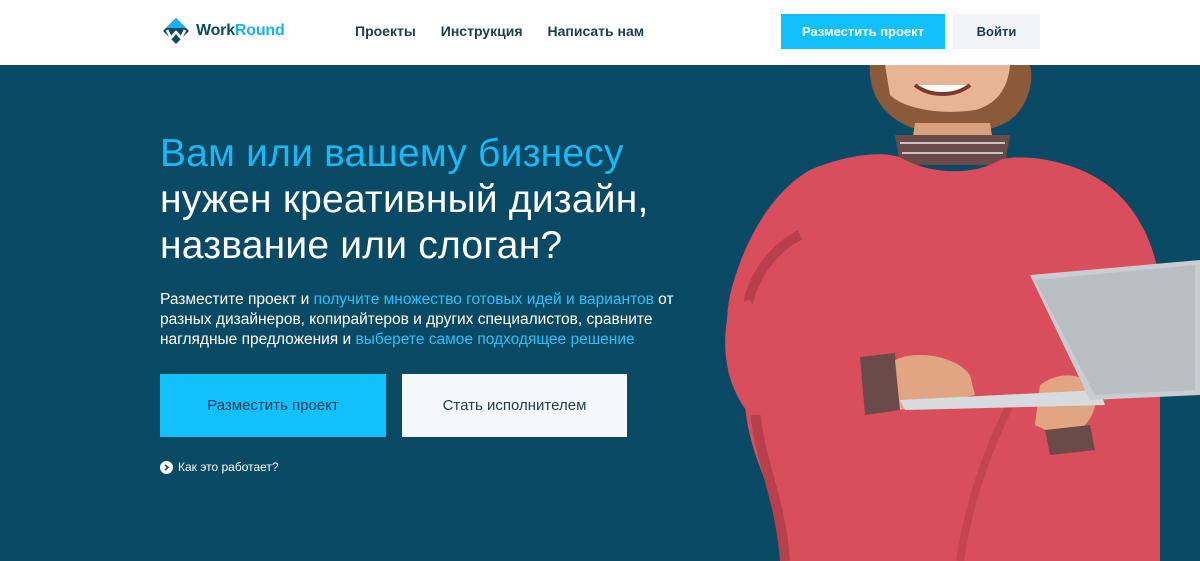 This screenshot has width=1200, height=561. What do you see at coordinates (482, 31) in the screenshot?
I see `nav-instructions: Инструкция` at bounding box center [482, 31].